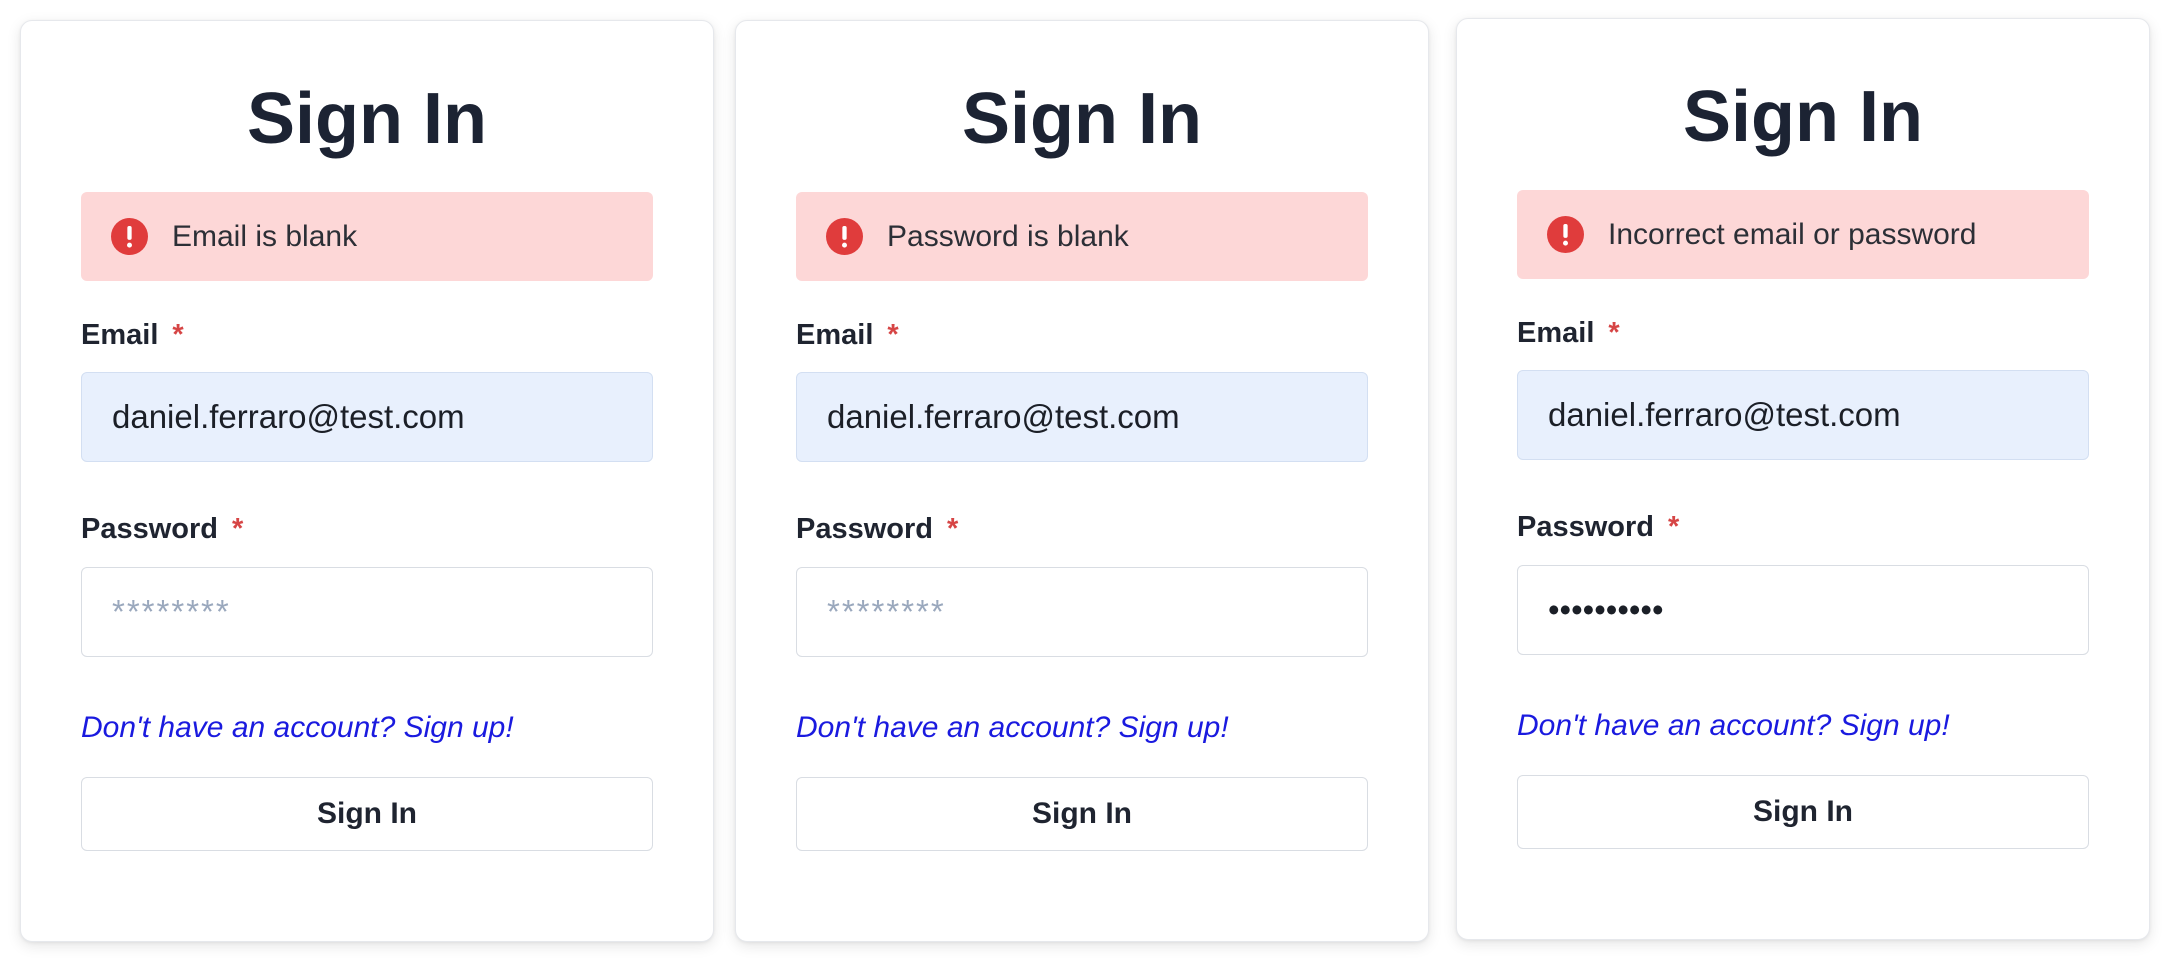 This screenshot has width=2171, height=974. I want to click on error-message: Password is blank, so click(1008, 236).